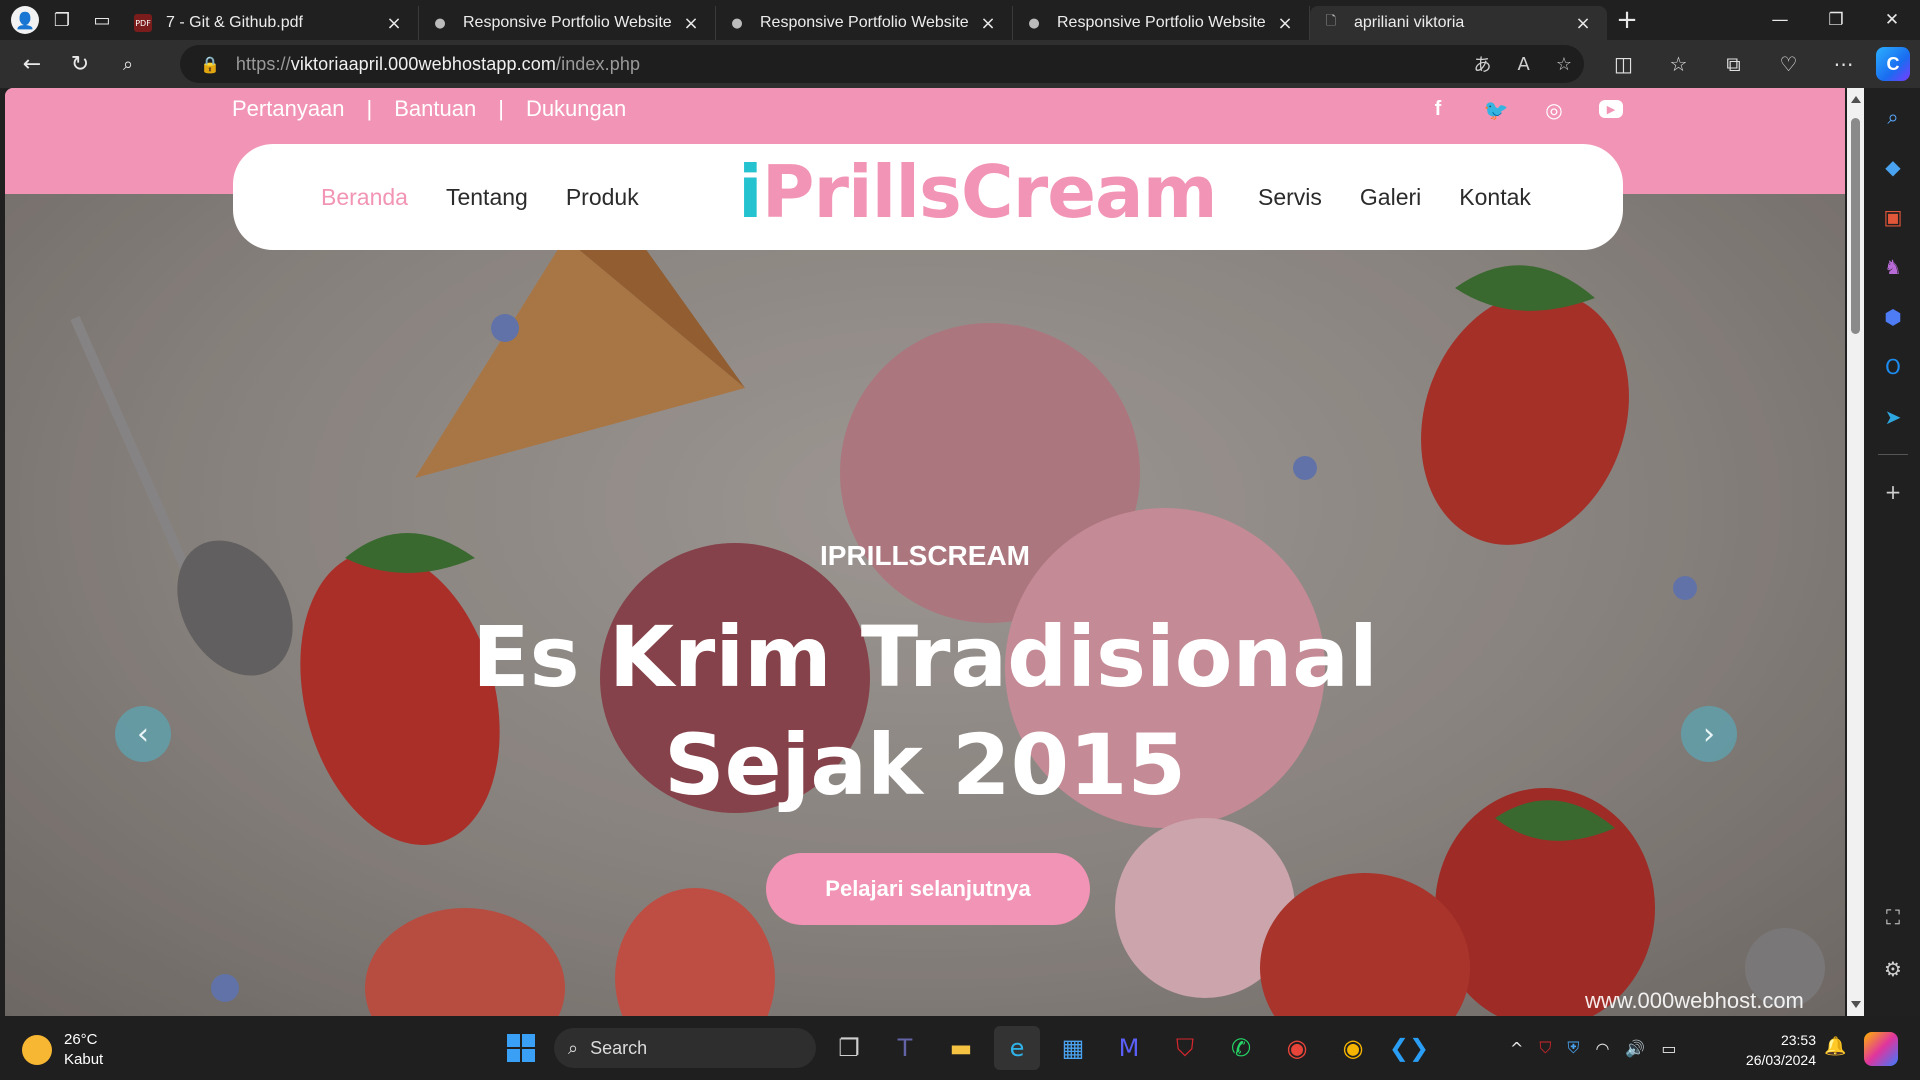  What do you see at coordinates (1893, 367) in the screenshot?
I see `outlook-icon: O` at bounding box center [1893, 367].